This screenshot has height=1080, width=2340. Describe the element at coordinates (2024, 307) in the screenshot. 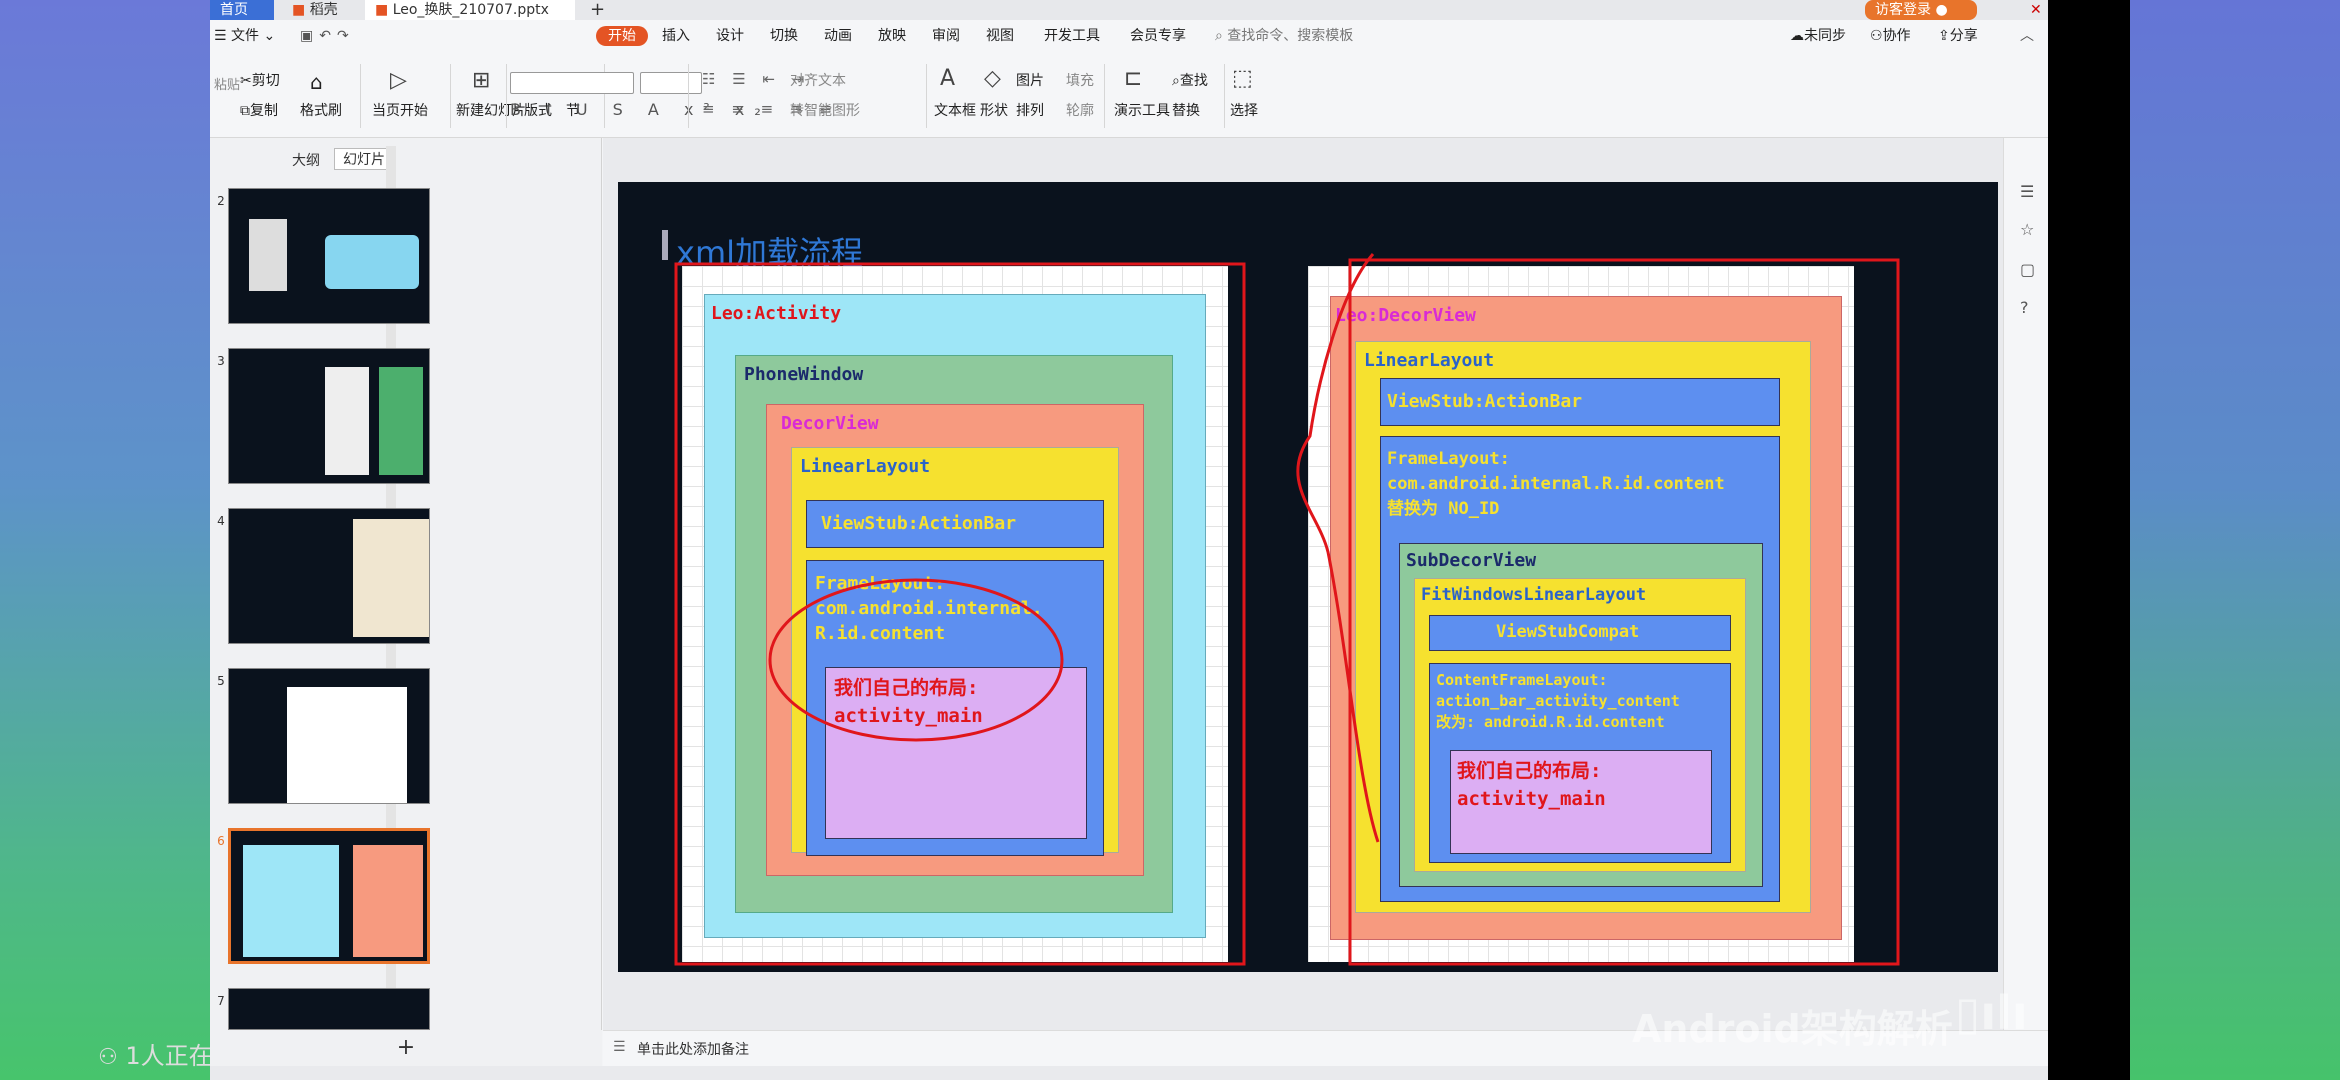

I see `help-icon: ?` at that location.